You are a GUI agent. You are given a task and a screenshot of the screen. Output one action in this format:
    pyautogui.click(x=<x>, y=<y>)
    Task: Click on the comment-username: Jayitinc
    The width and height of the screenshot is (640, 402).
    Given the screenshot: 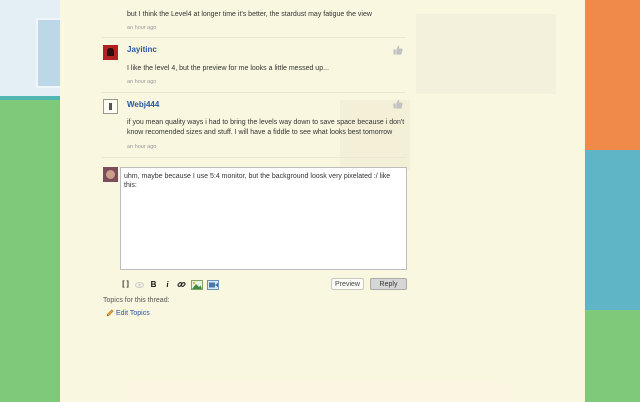 What is the action you would take?
    pyautogui.click(x=142, y=49)
    